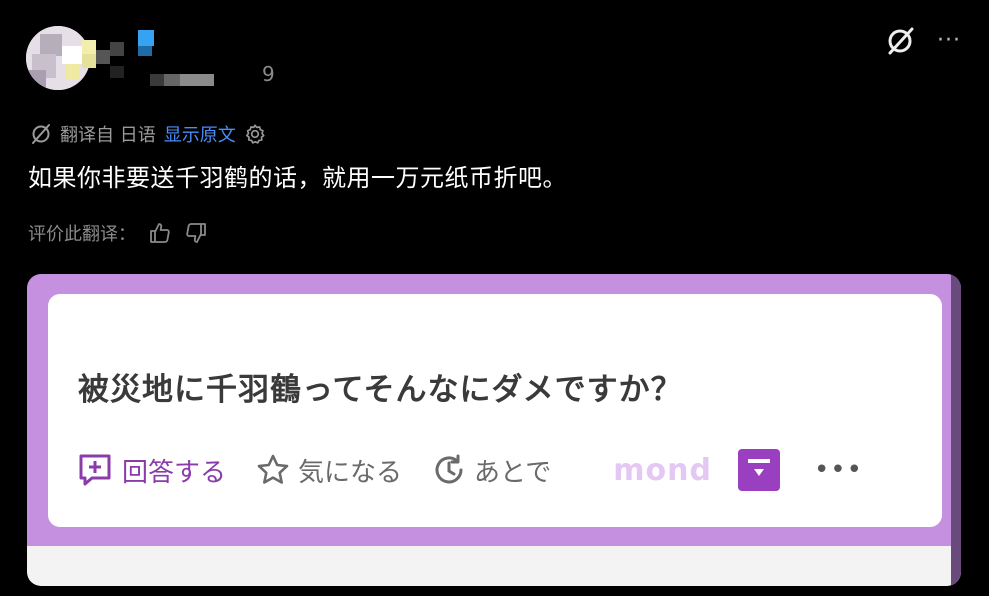 Image resolution: width=989 pixels, height=596 pixels. I want to click on archive-icon, so click(758, 467).